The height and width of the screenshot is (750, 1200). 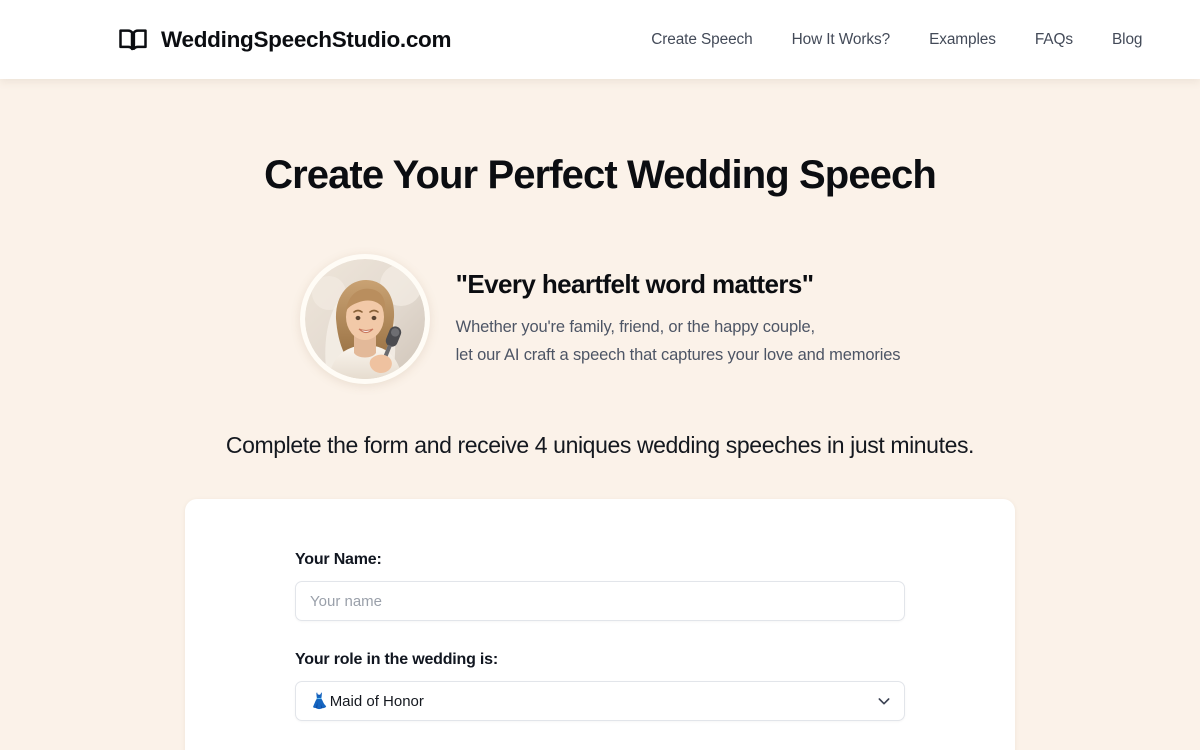 I want to click on field-your-name: Your Name:, so click(x=600, y=586).